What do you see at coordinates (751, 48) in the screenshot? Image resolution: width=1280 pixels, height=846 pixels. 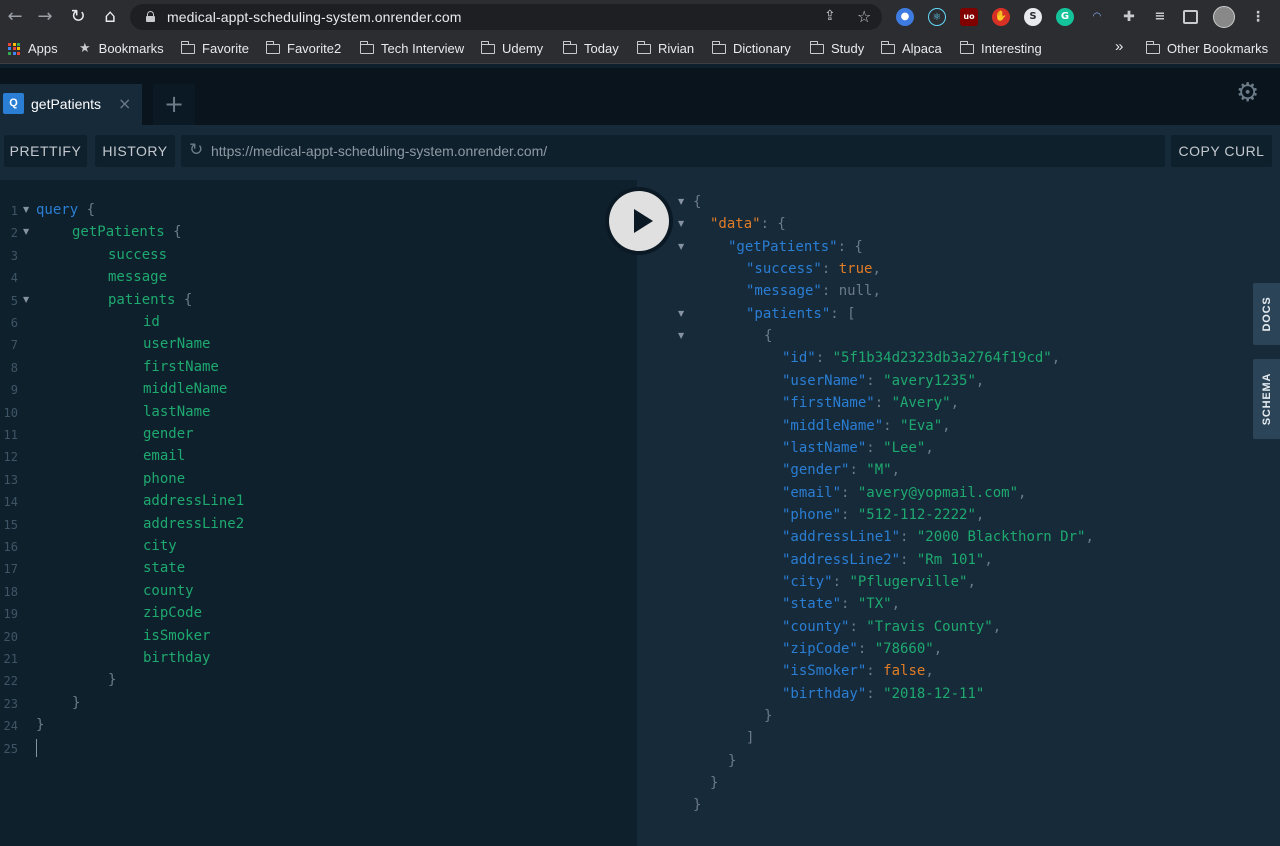 I see `bookmark-dictionary: Dictionary` at bounding box center [751, 48].